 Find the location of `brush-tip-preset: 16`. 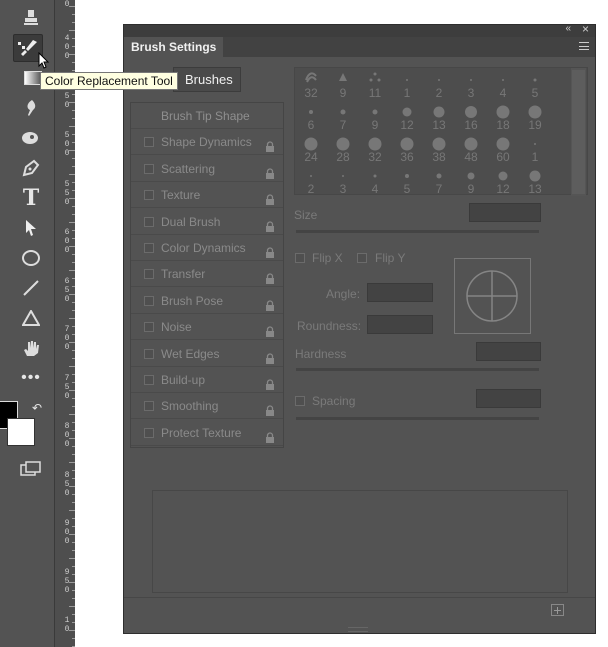

brush-tip-preset: 16 is located at coordinates (471, 116).